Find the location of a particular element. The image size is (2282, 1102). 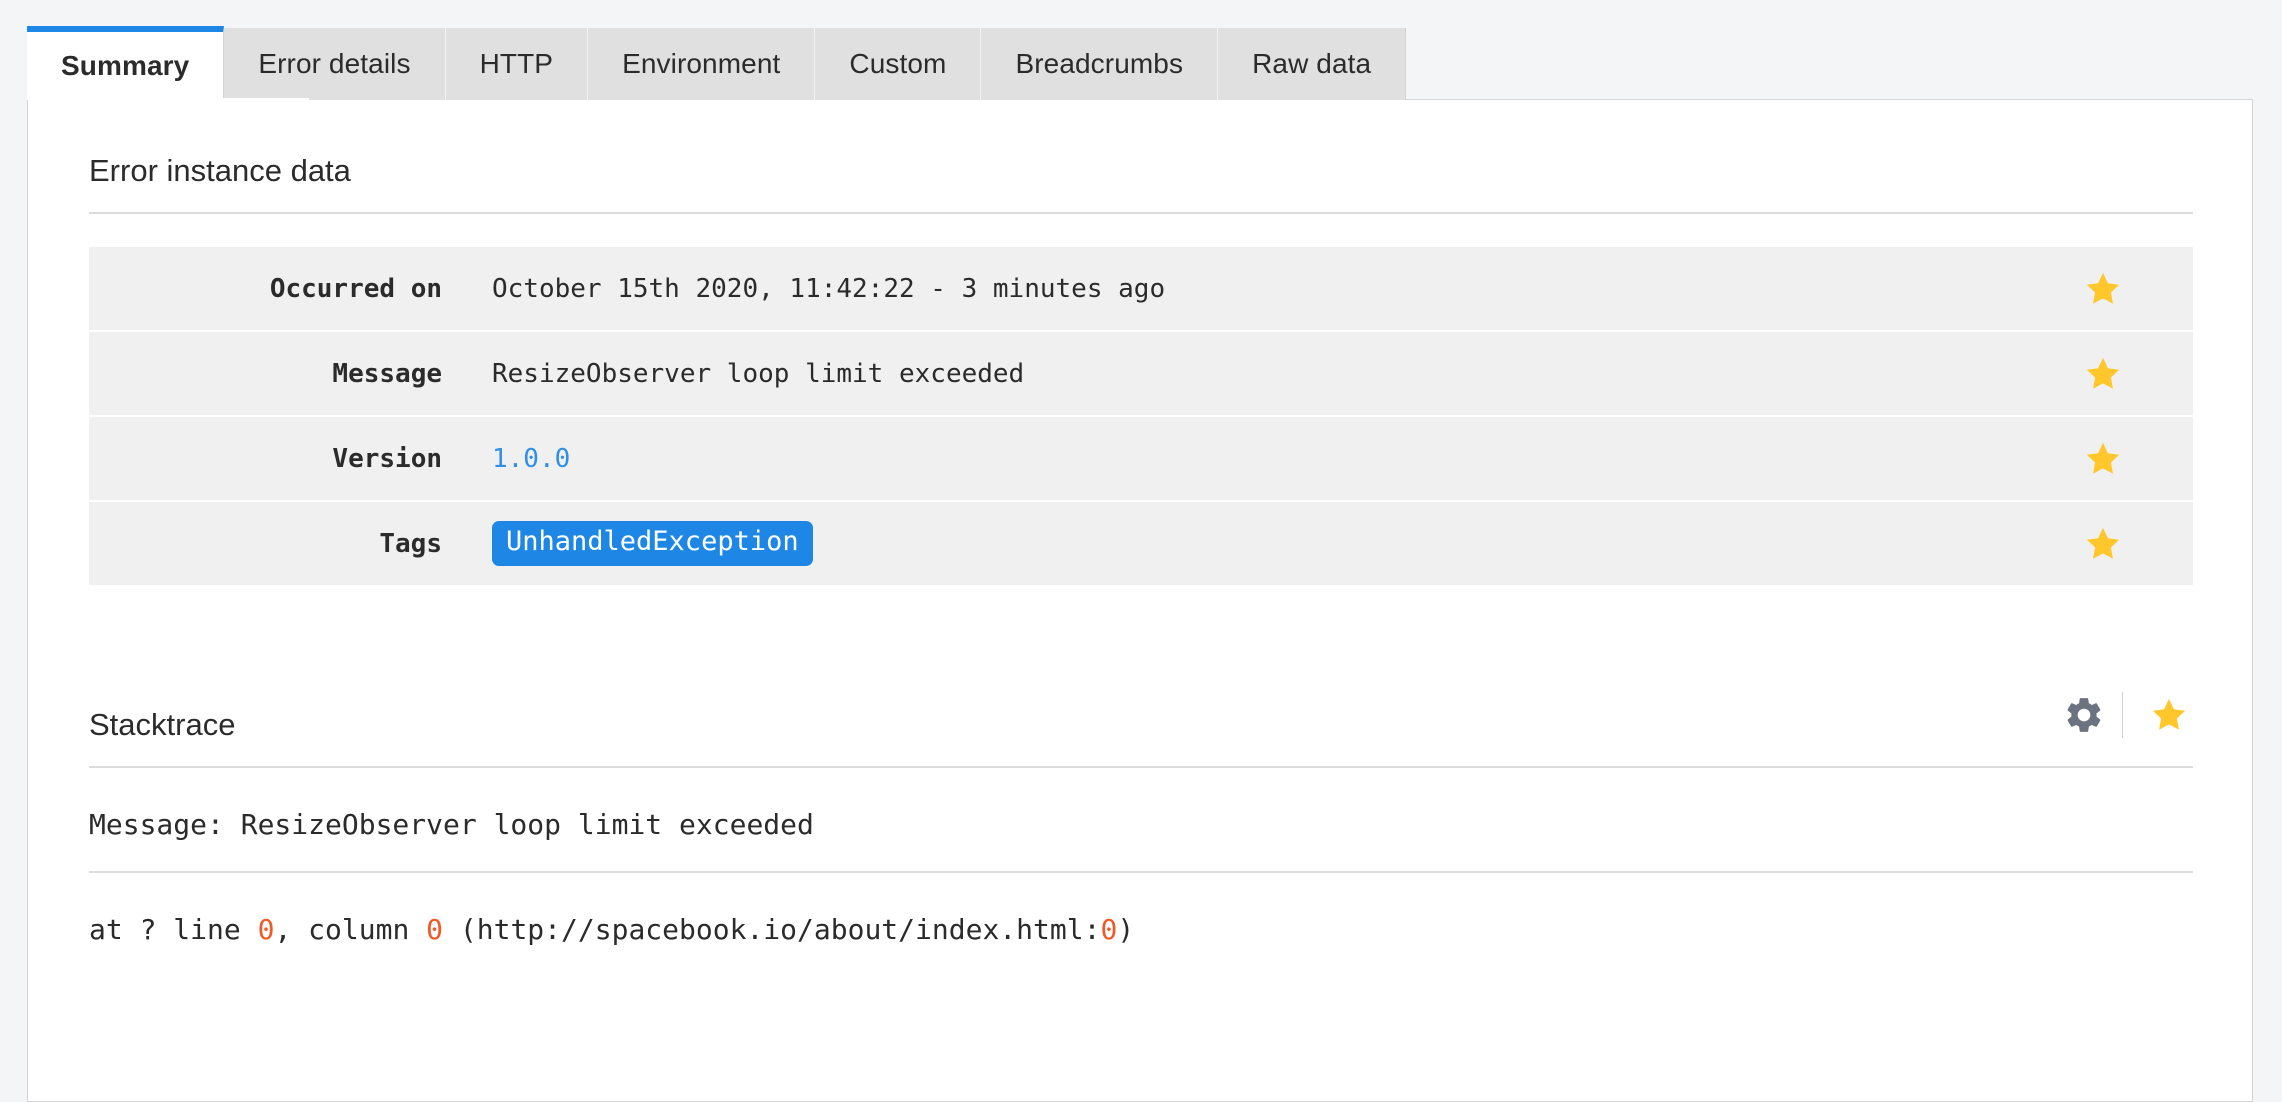

row-value: 1.0.0 is located at coordinates (1282, 459).